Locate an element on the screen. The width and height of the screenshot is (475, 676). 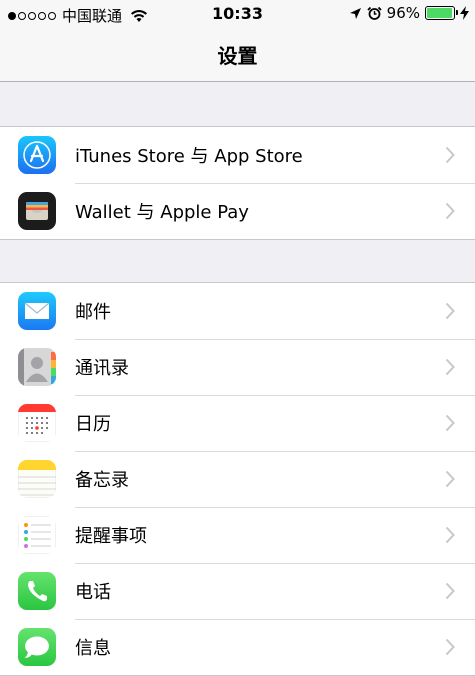
page-title: 设置 is located at coordinates (237, 56).